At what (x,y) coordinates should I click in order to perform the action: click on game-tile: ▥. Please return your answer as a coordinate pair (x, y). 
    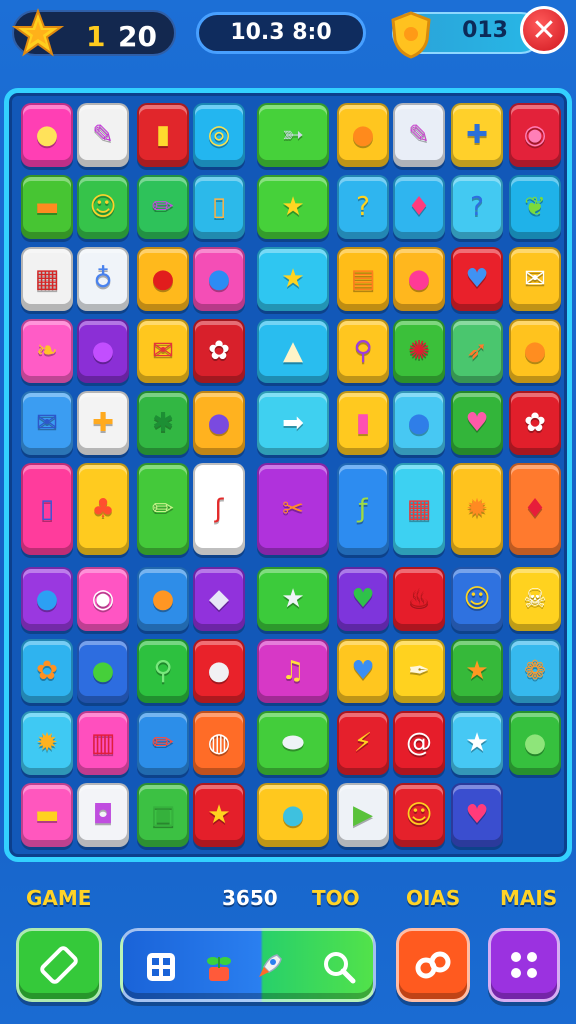
    Looking at the image, I should click on (103, 743).